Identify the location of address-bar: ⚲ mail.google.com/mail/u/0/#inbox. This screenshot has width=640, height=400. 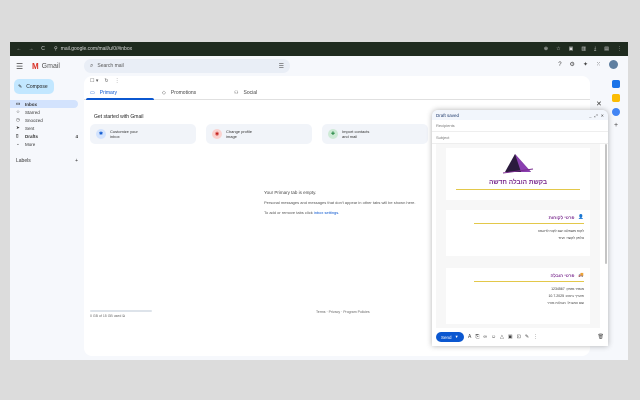
(93, 49).